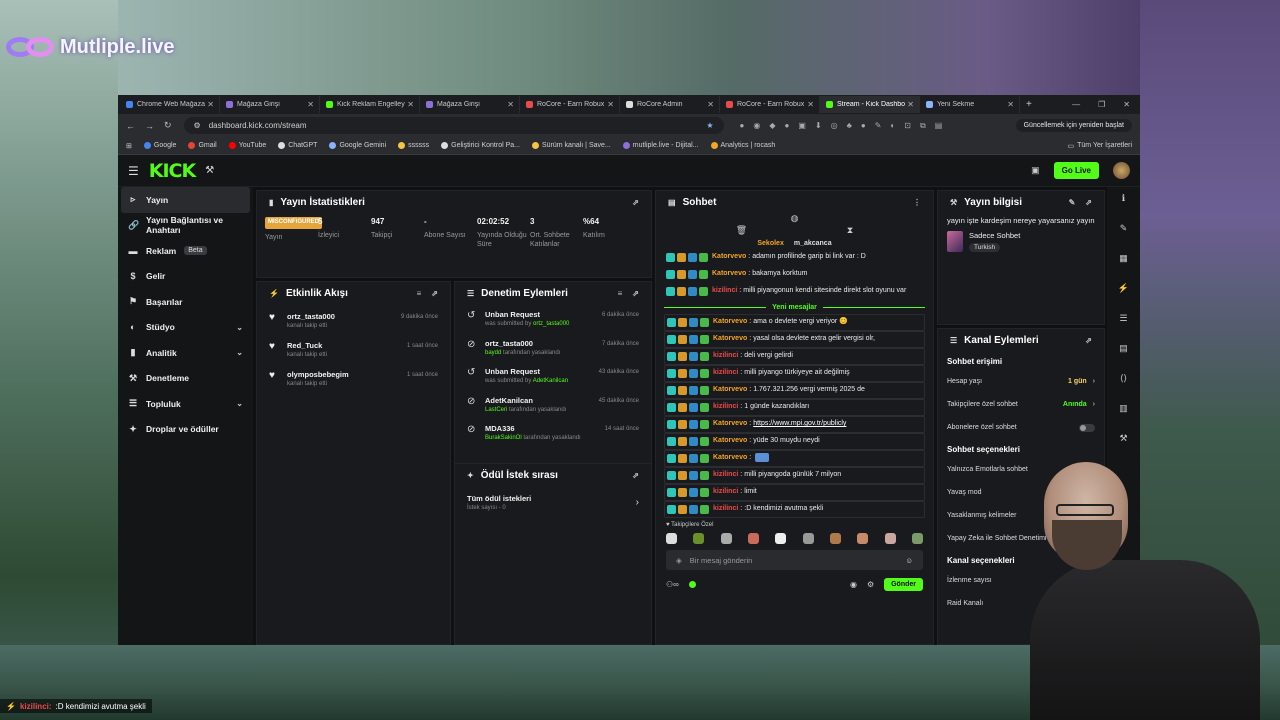 The image size is (1280, 720). Describe the element at coordinates (185, 302) in the screenshot. I see `sidebar-item: ⚑ Başarılar` at that location.